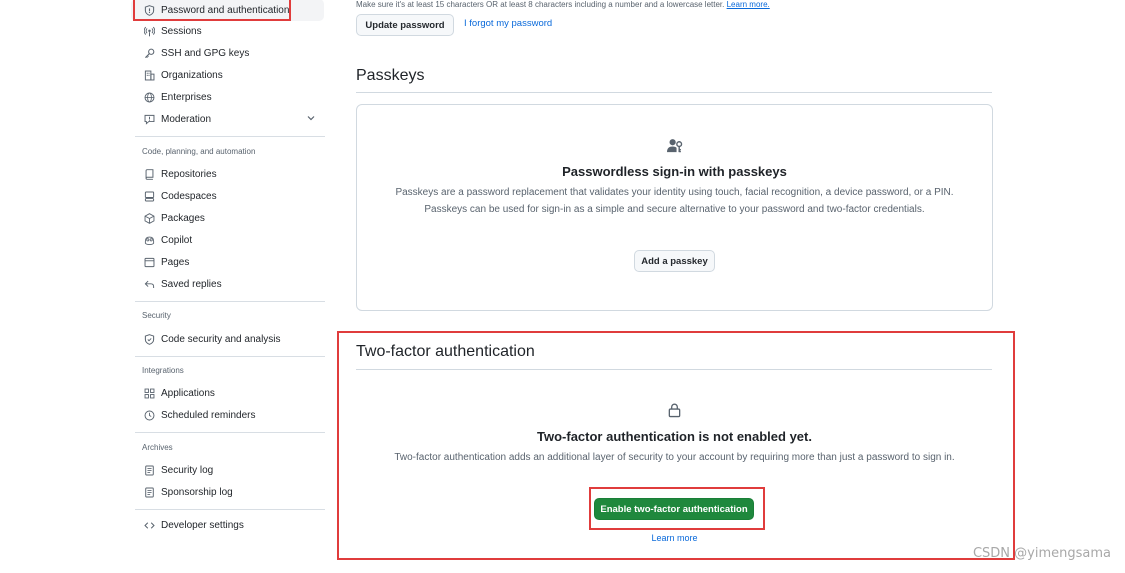 The height and width of the screenshot is (573, 1125). I want to click on sidebar-item-label: Copilot, so click(177, 240).